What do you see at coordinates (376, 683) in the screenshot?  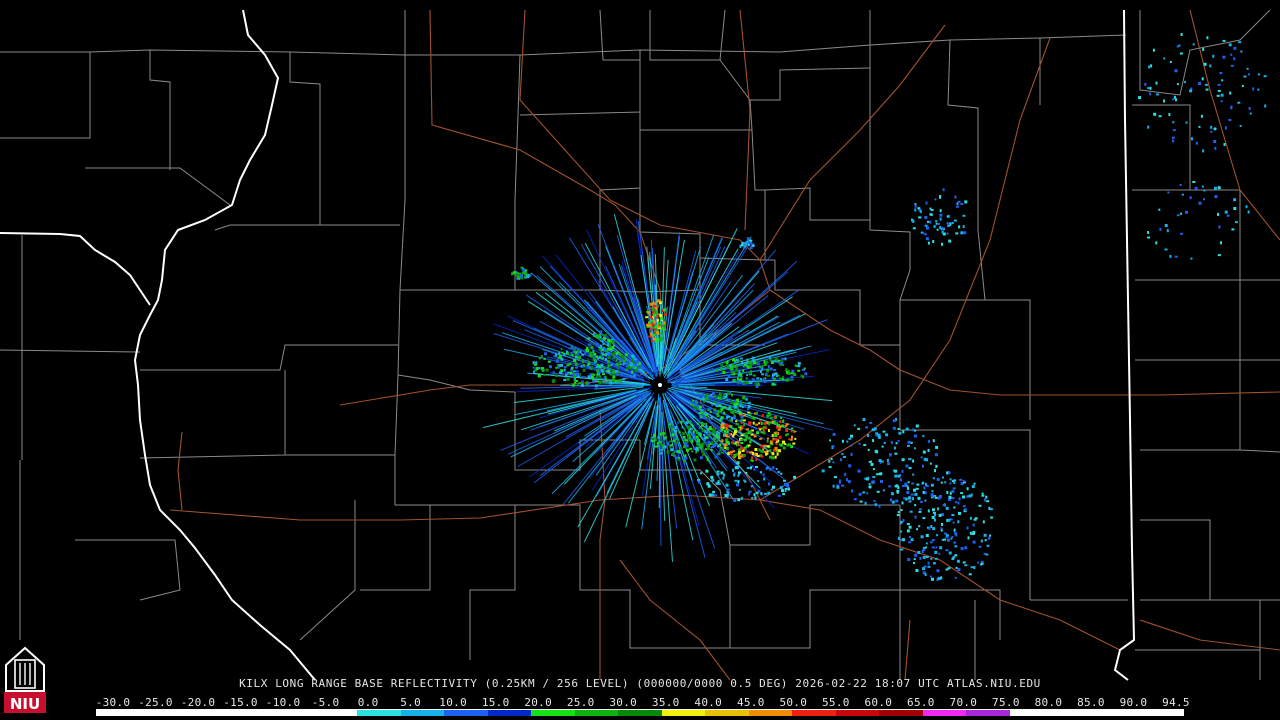 I see `product-title: LONG RANGE BASE REFLECTIVITY` at bounding box center [376, 683].